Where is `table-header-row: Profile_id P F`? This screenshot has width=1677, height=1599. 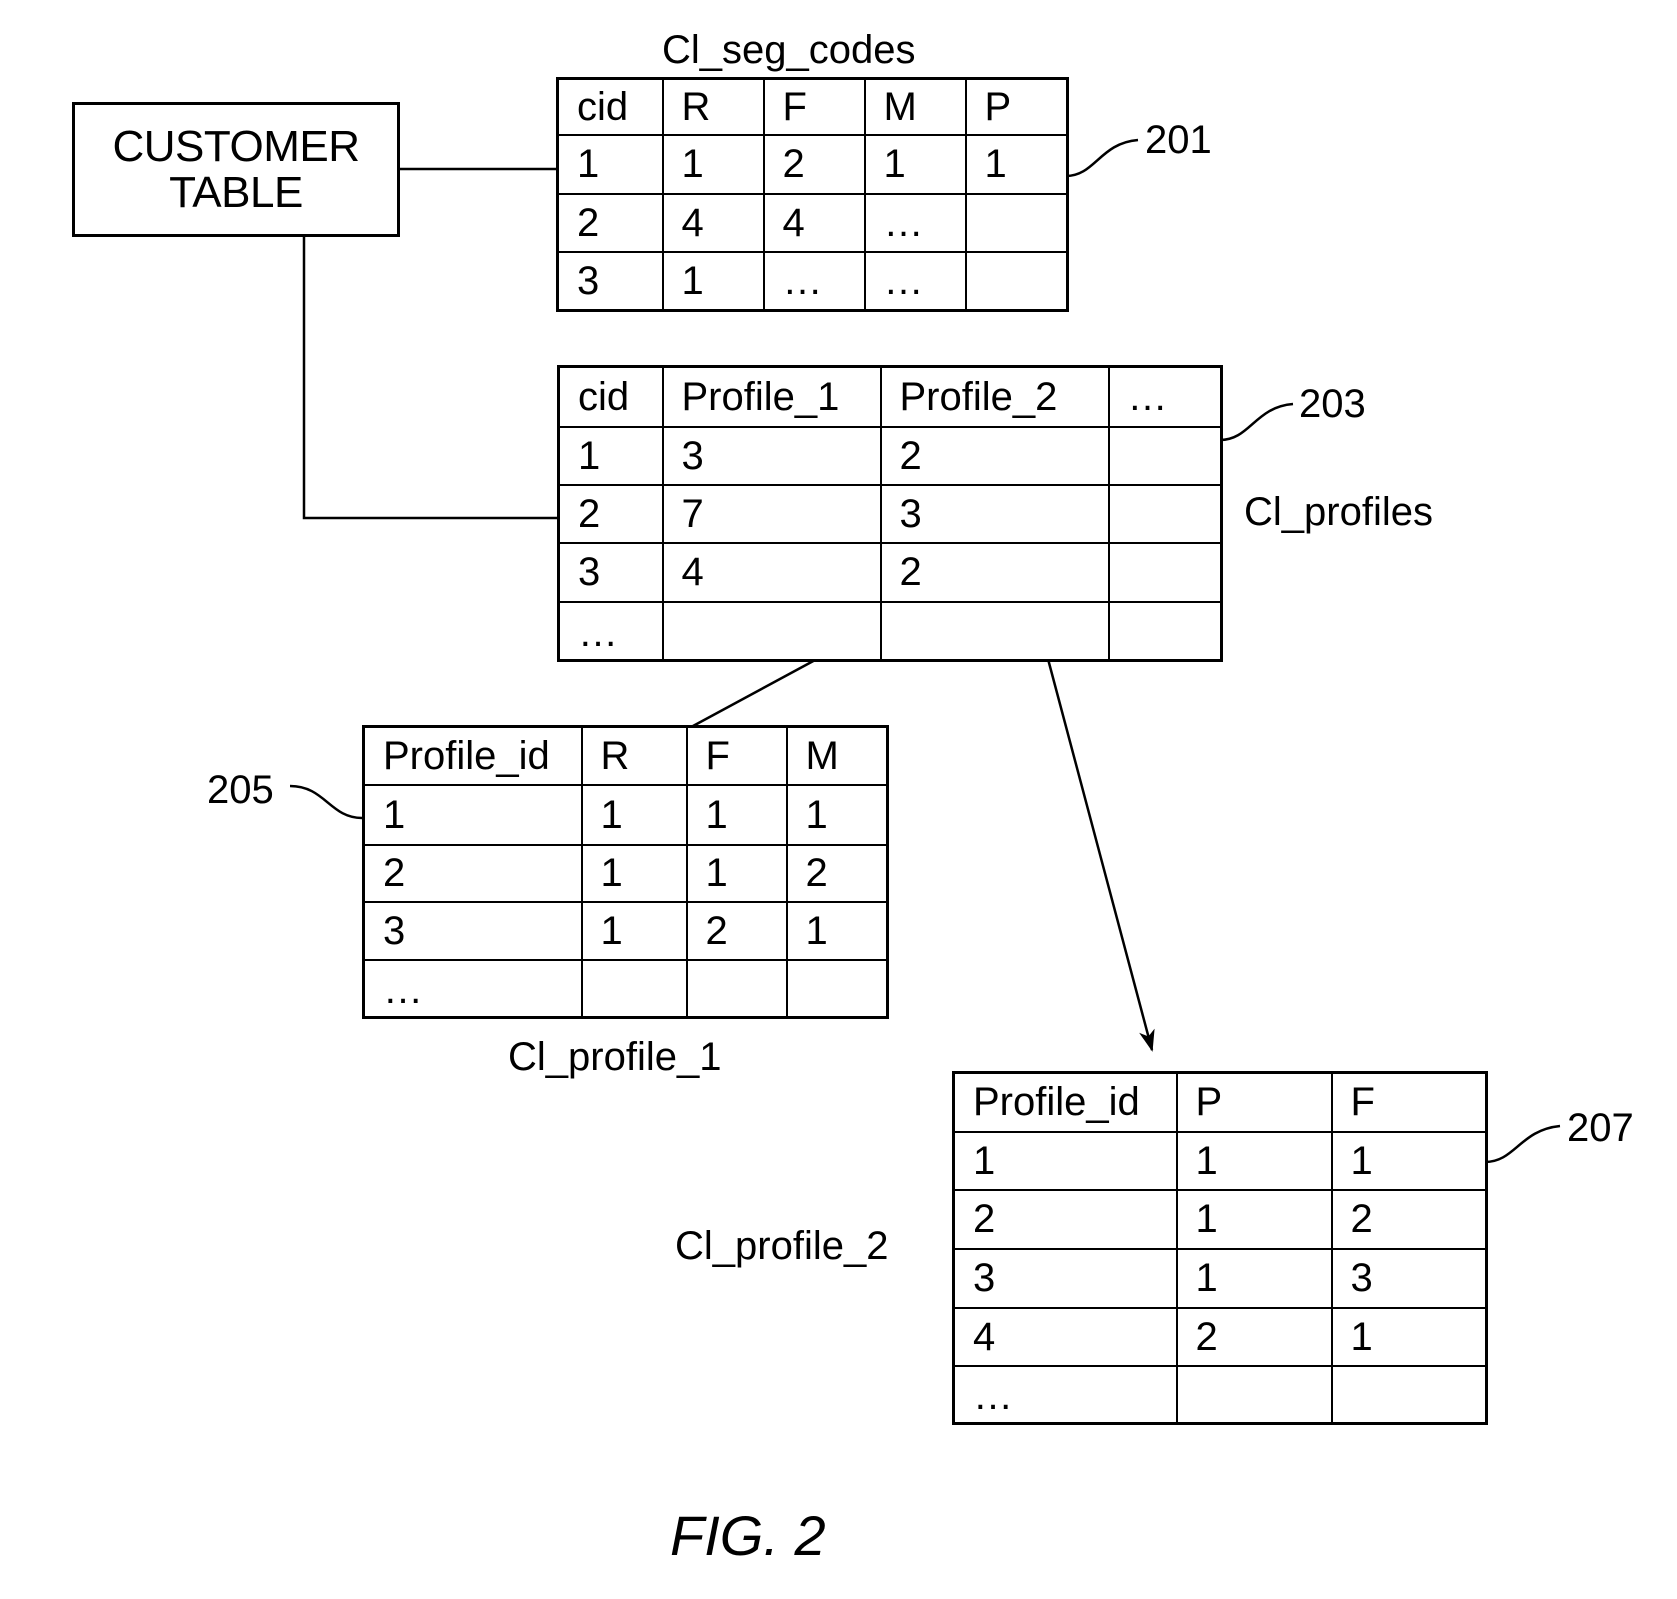
table-header-row: Profile_id P F is located at coordinates (1220, 1102).